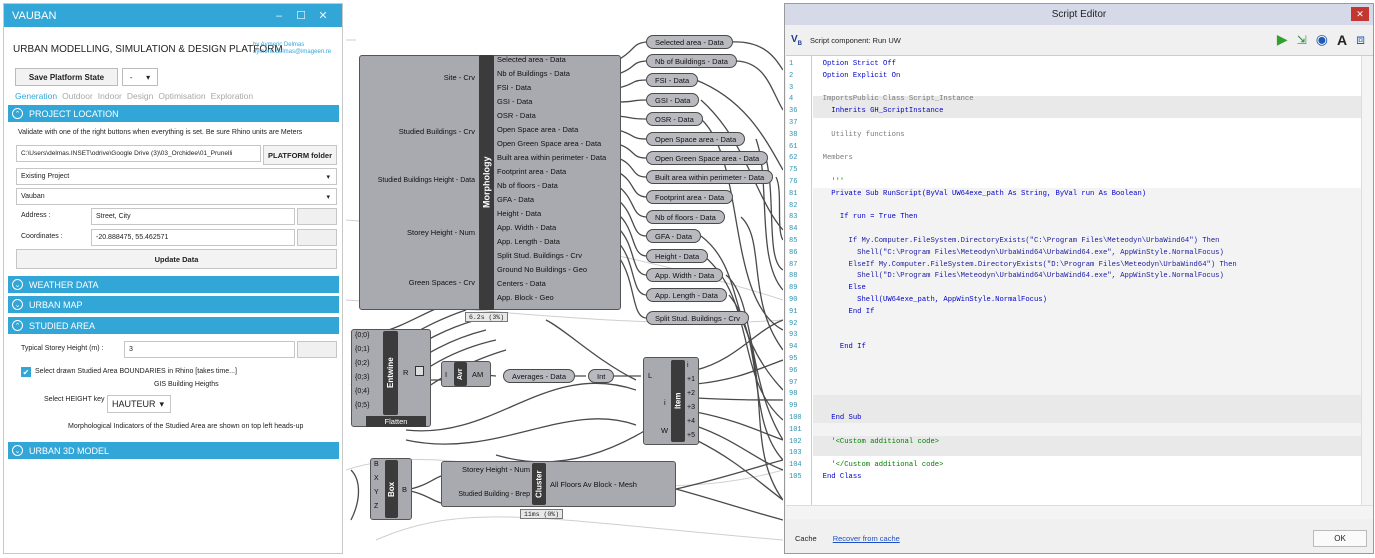 The image size is (1375, 558). Describe the element at coordinates (516, 115) in the screenshot. I see `morph-output: OSR - Data` at that location.